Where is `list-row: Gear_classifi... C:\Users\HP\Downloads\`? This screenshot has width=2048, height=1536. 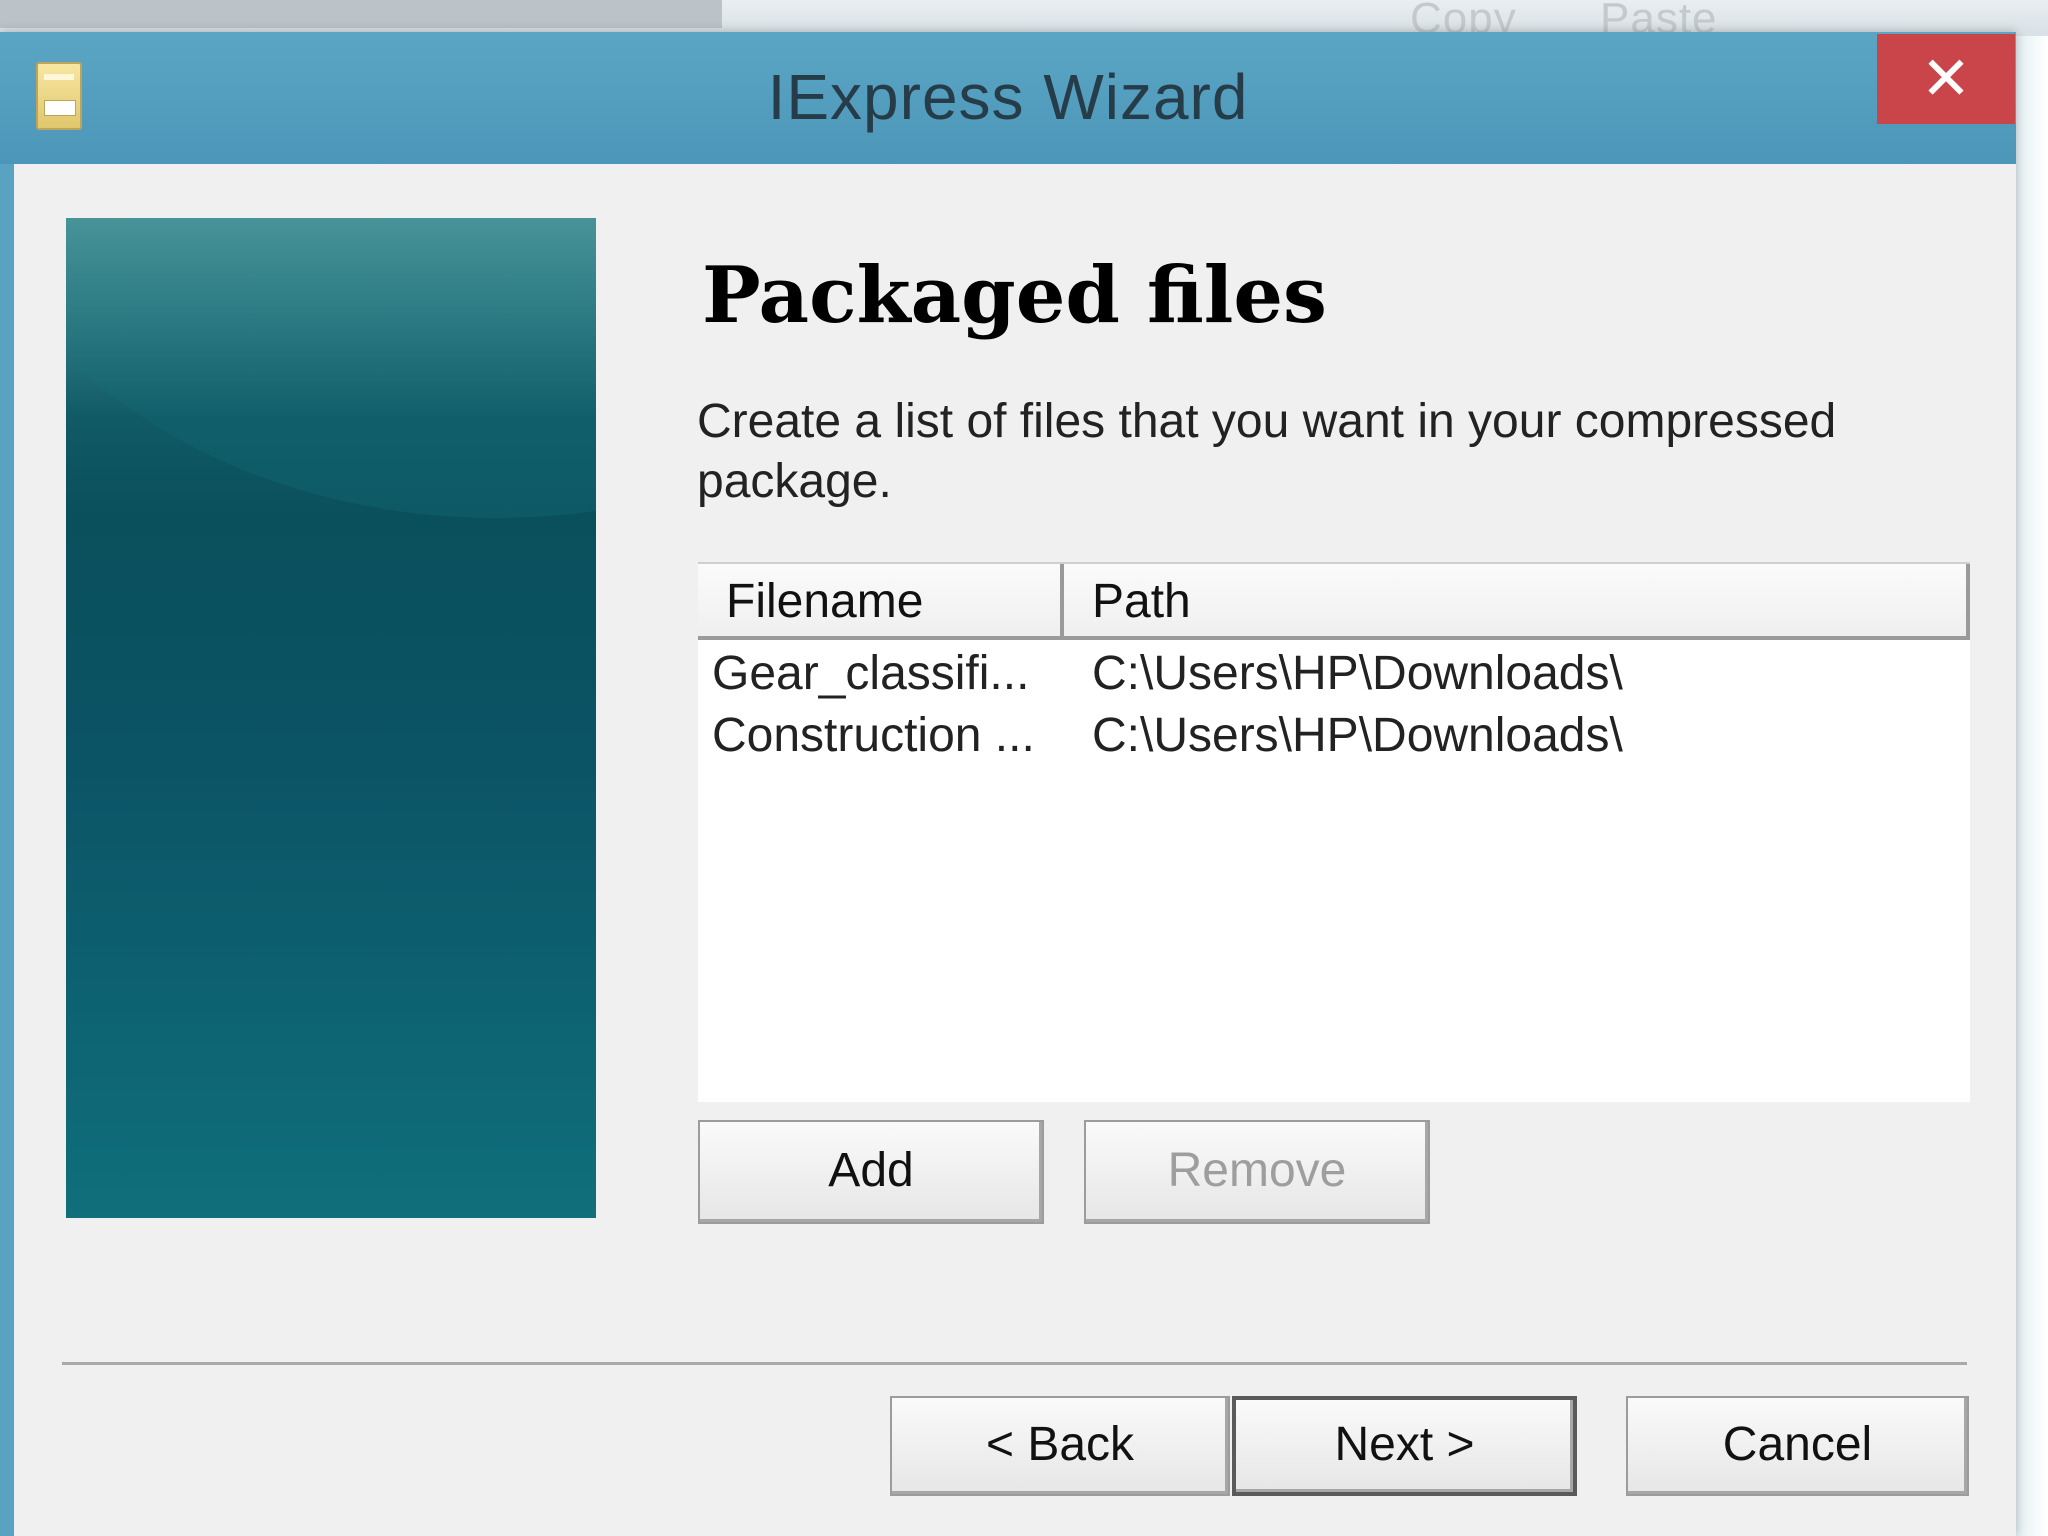
list-row: Gear_classifi... C:\Users\HP\Downloads\ is located at coordinates (1334, 677).